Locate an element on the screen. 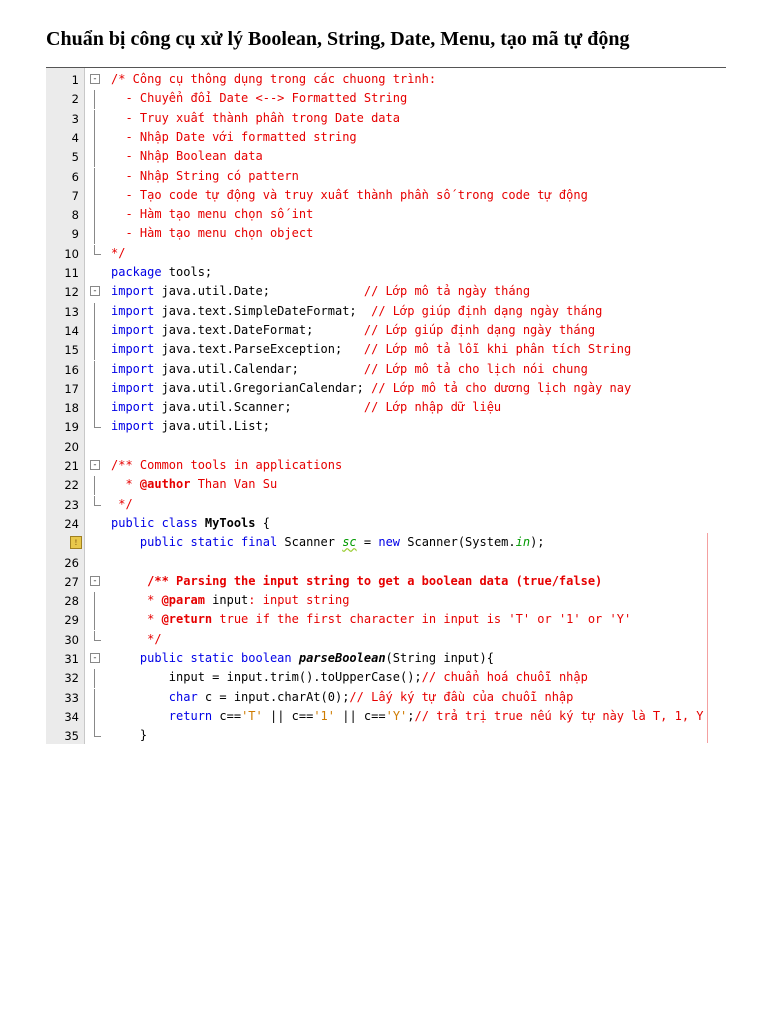  line-number: 7 is located at coordinates (75, 195).